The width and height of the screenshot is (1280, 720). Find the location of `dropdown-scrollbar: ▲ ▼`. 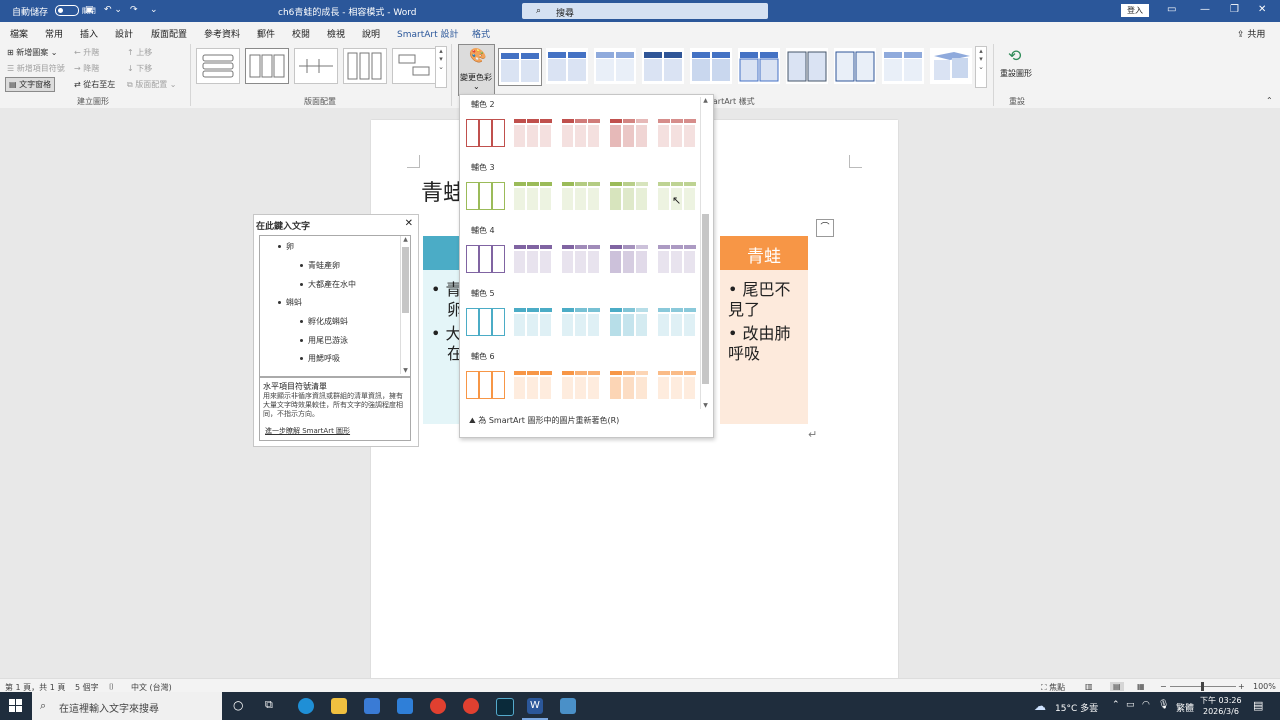

dropdown-scrollbar: ▲ ▼ is located at coordinates (705, 253).